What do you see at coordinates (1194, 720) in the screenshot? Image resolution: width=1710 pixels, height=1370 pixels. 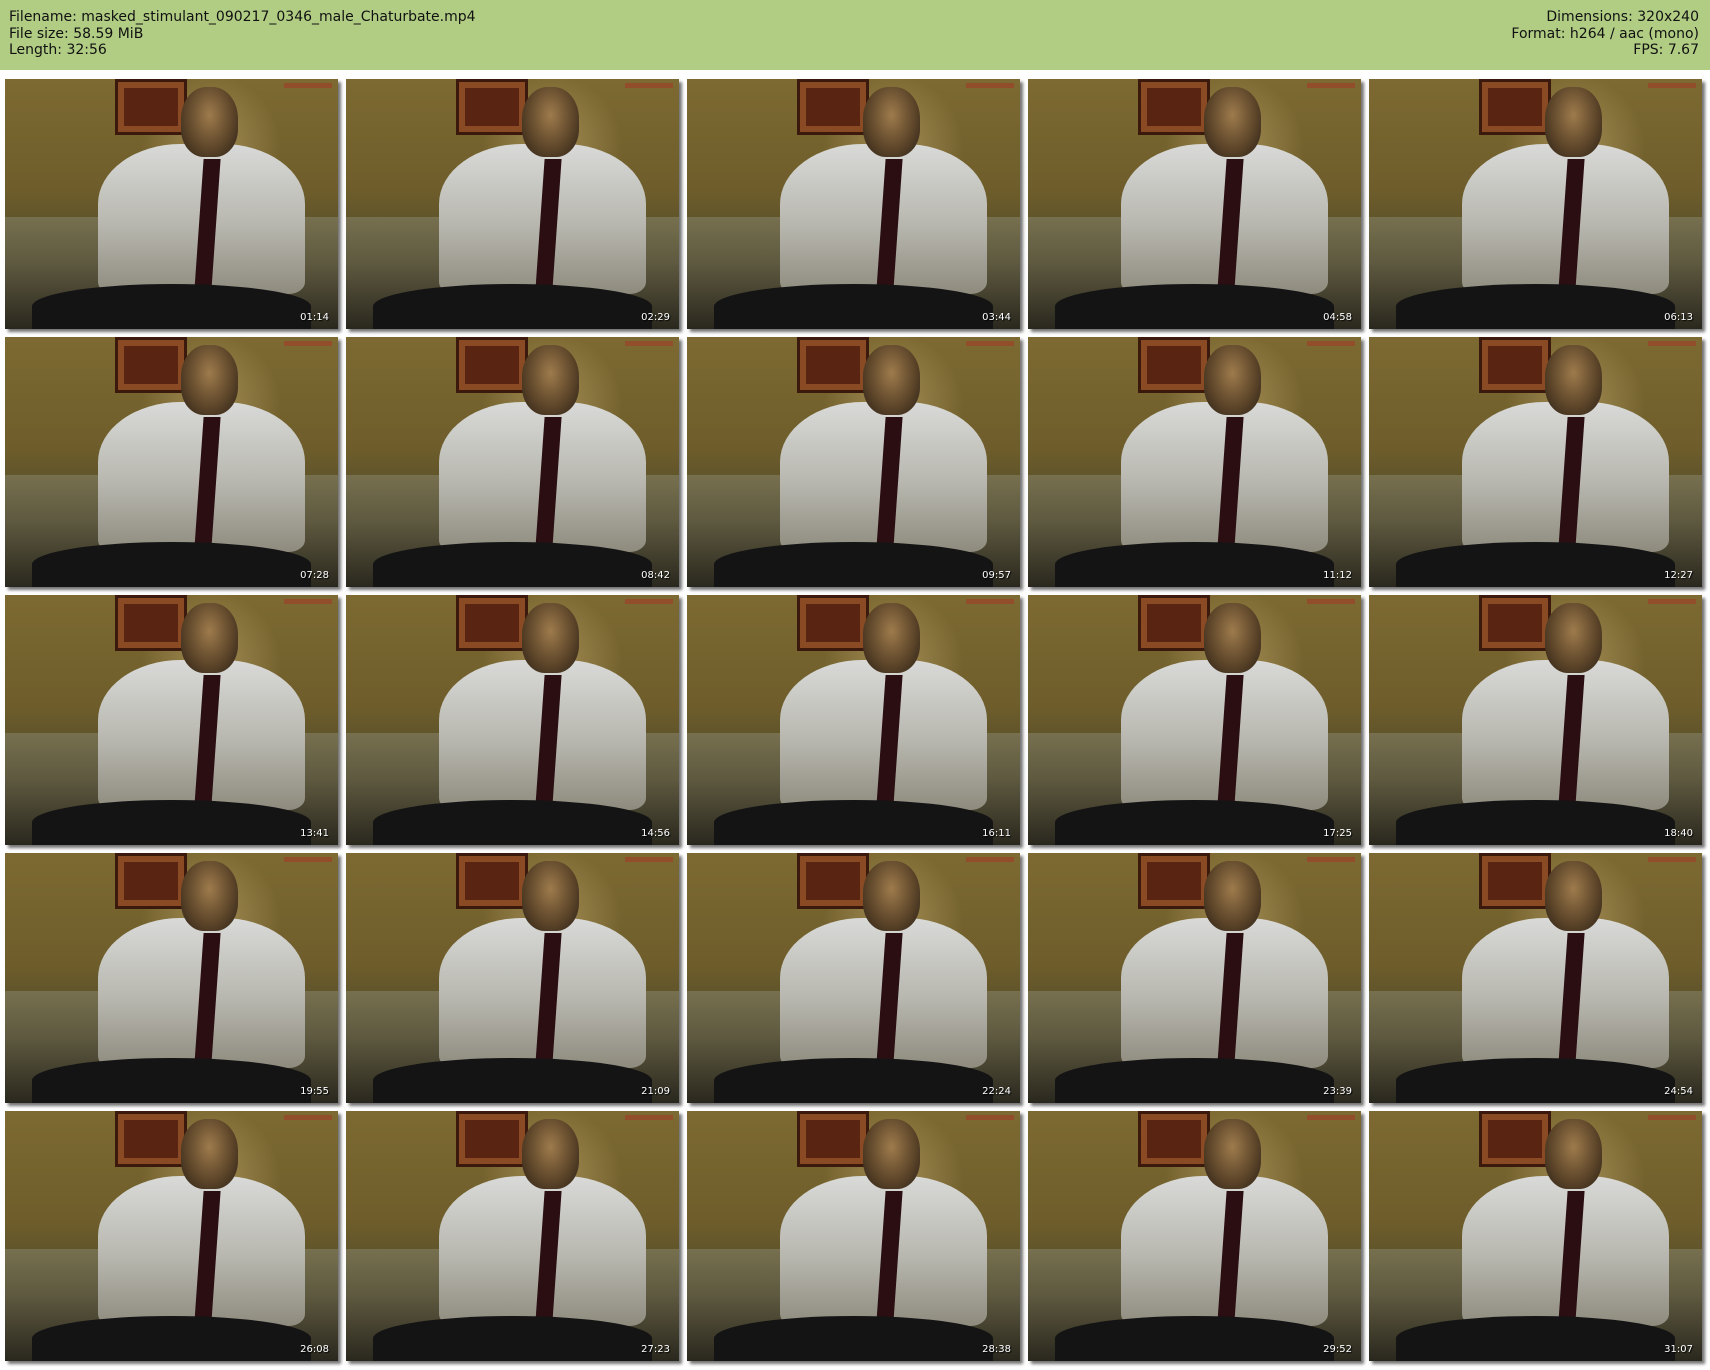 I see `video-thumbnail: 17:25` at bounding box center [1194, 720].